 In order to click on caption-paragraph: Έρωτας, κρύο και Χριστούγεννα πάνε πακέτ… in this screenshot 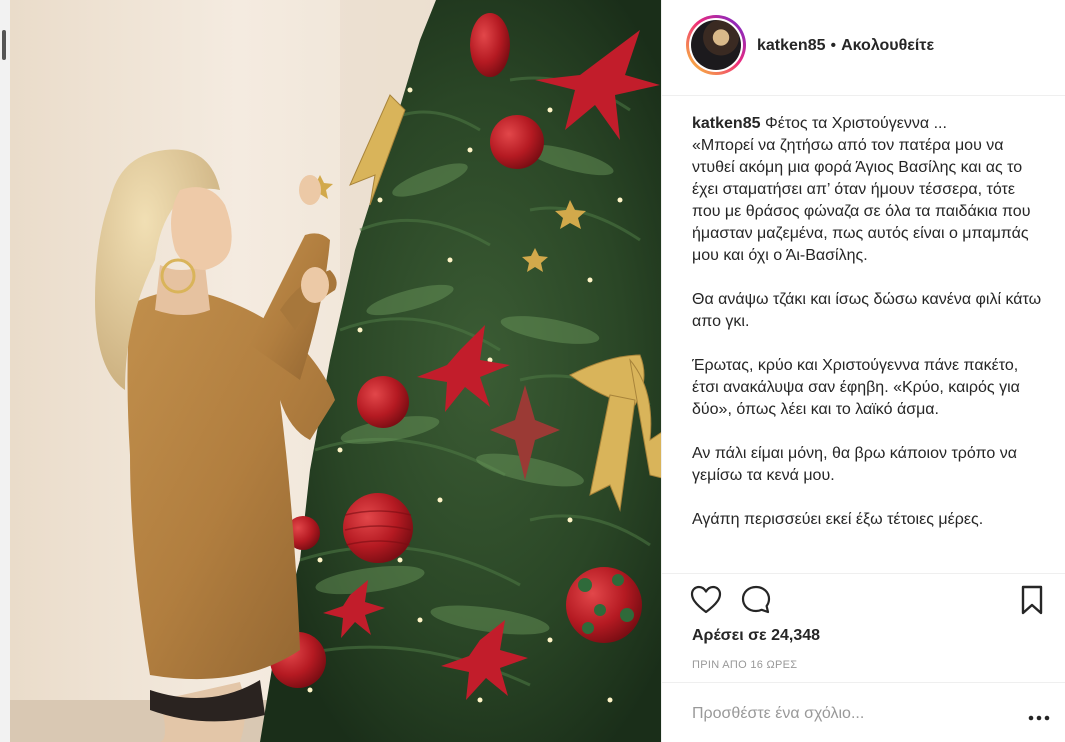, I will do `click(856, 387)`.